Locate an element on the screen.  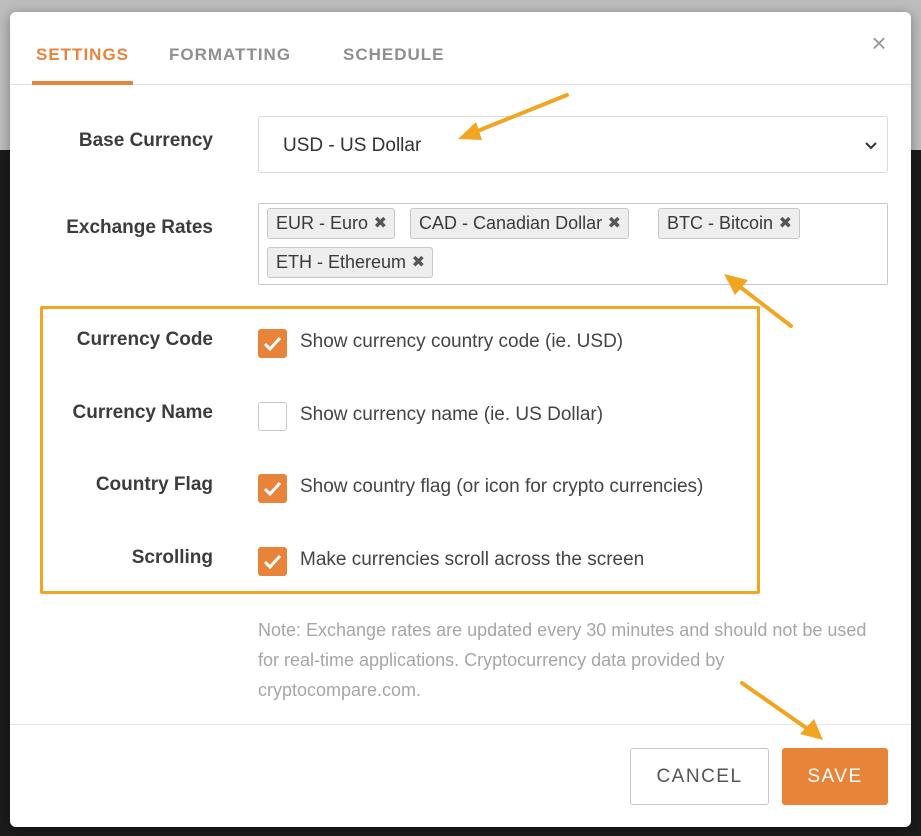
chip-eur: EUR - Euro ✖ is located at coordinates (331, 223).